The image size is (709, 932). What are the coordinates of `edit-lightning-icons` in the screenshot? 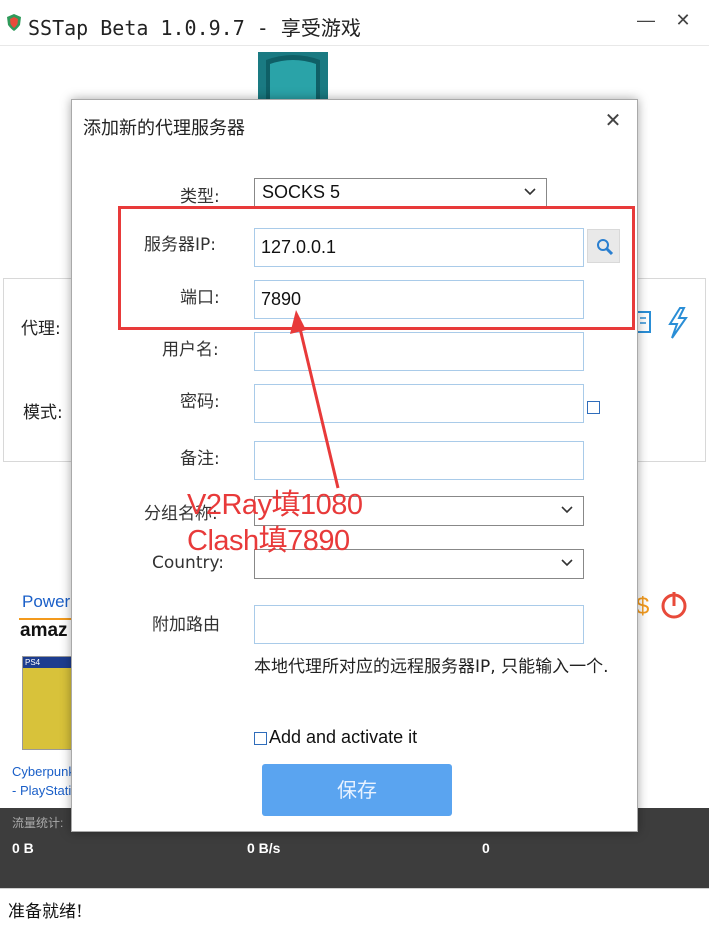 It's located at (662, 323).